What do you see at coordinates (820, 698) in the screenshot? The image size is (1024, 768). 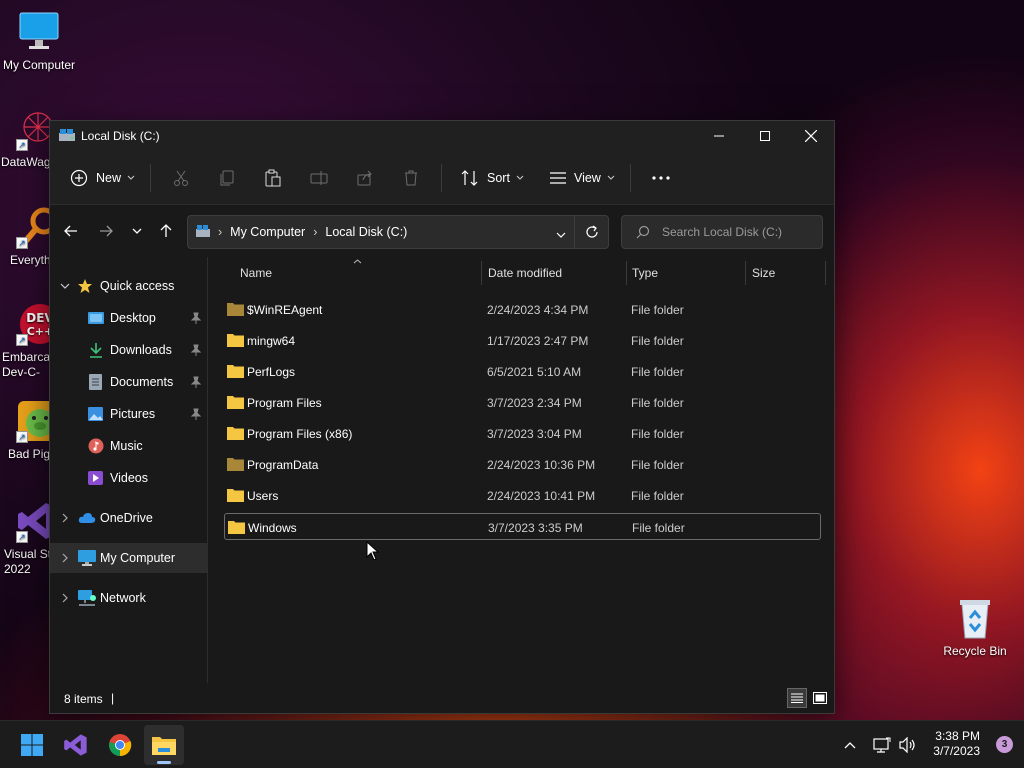 I see `tiles-view-button` at bounding box center [820, 698].